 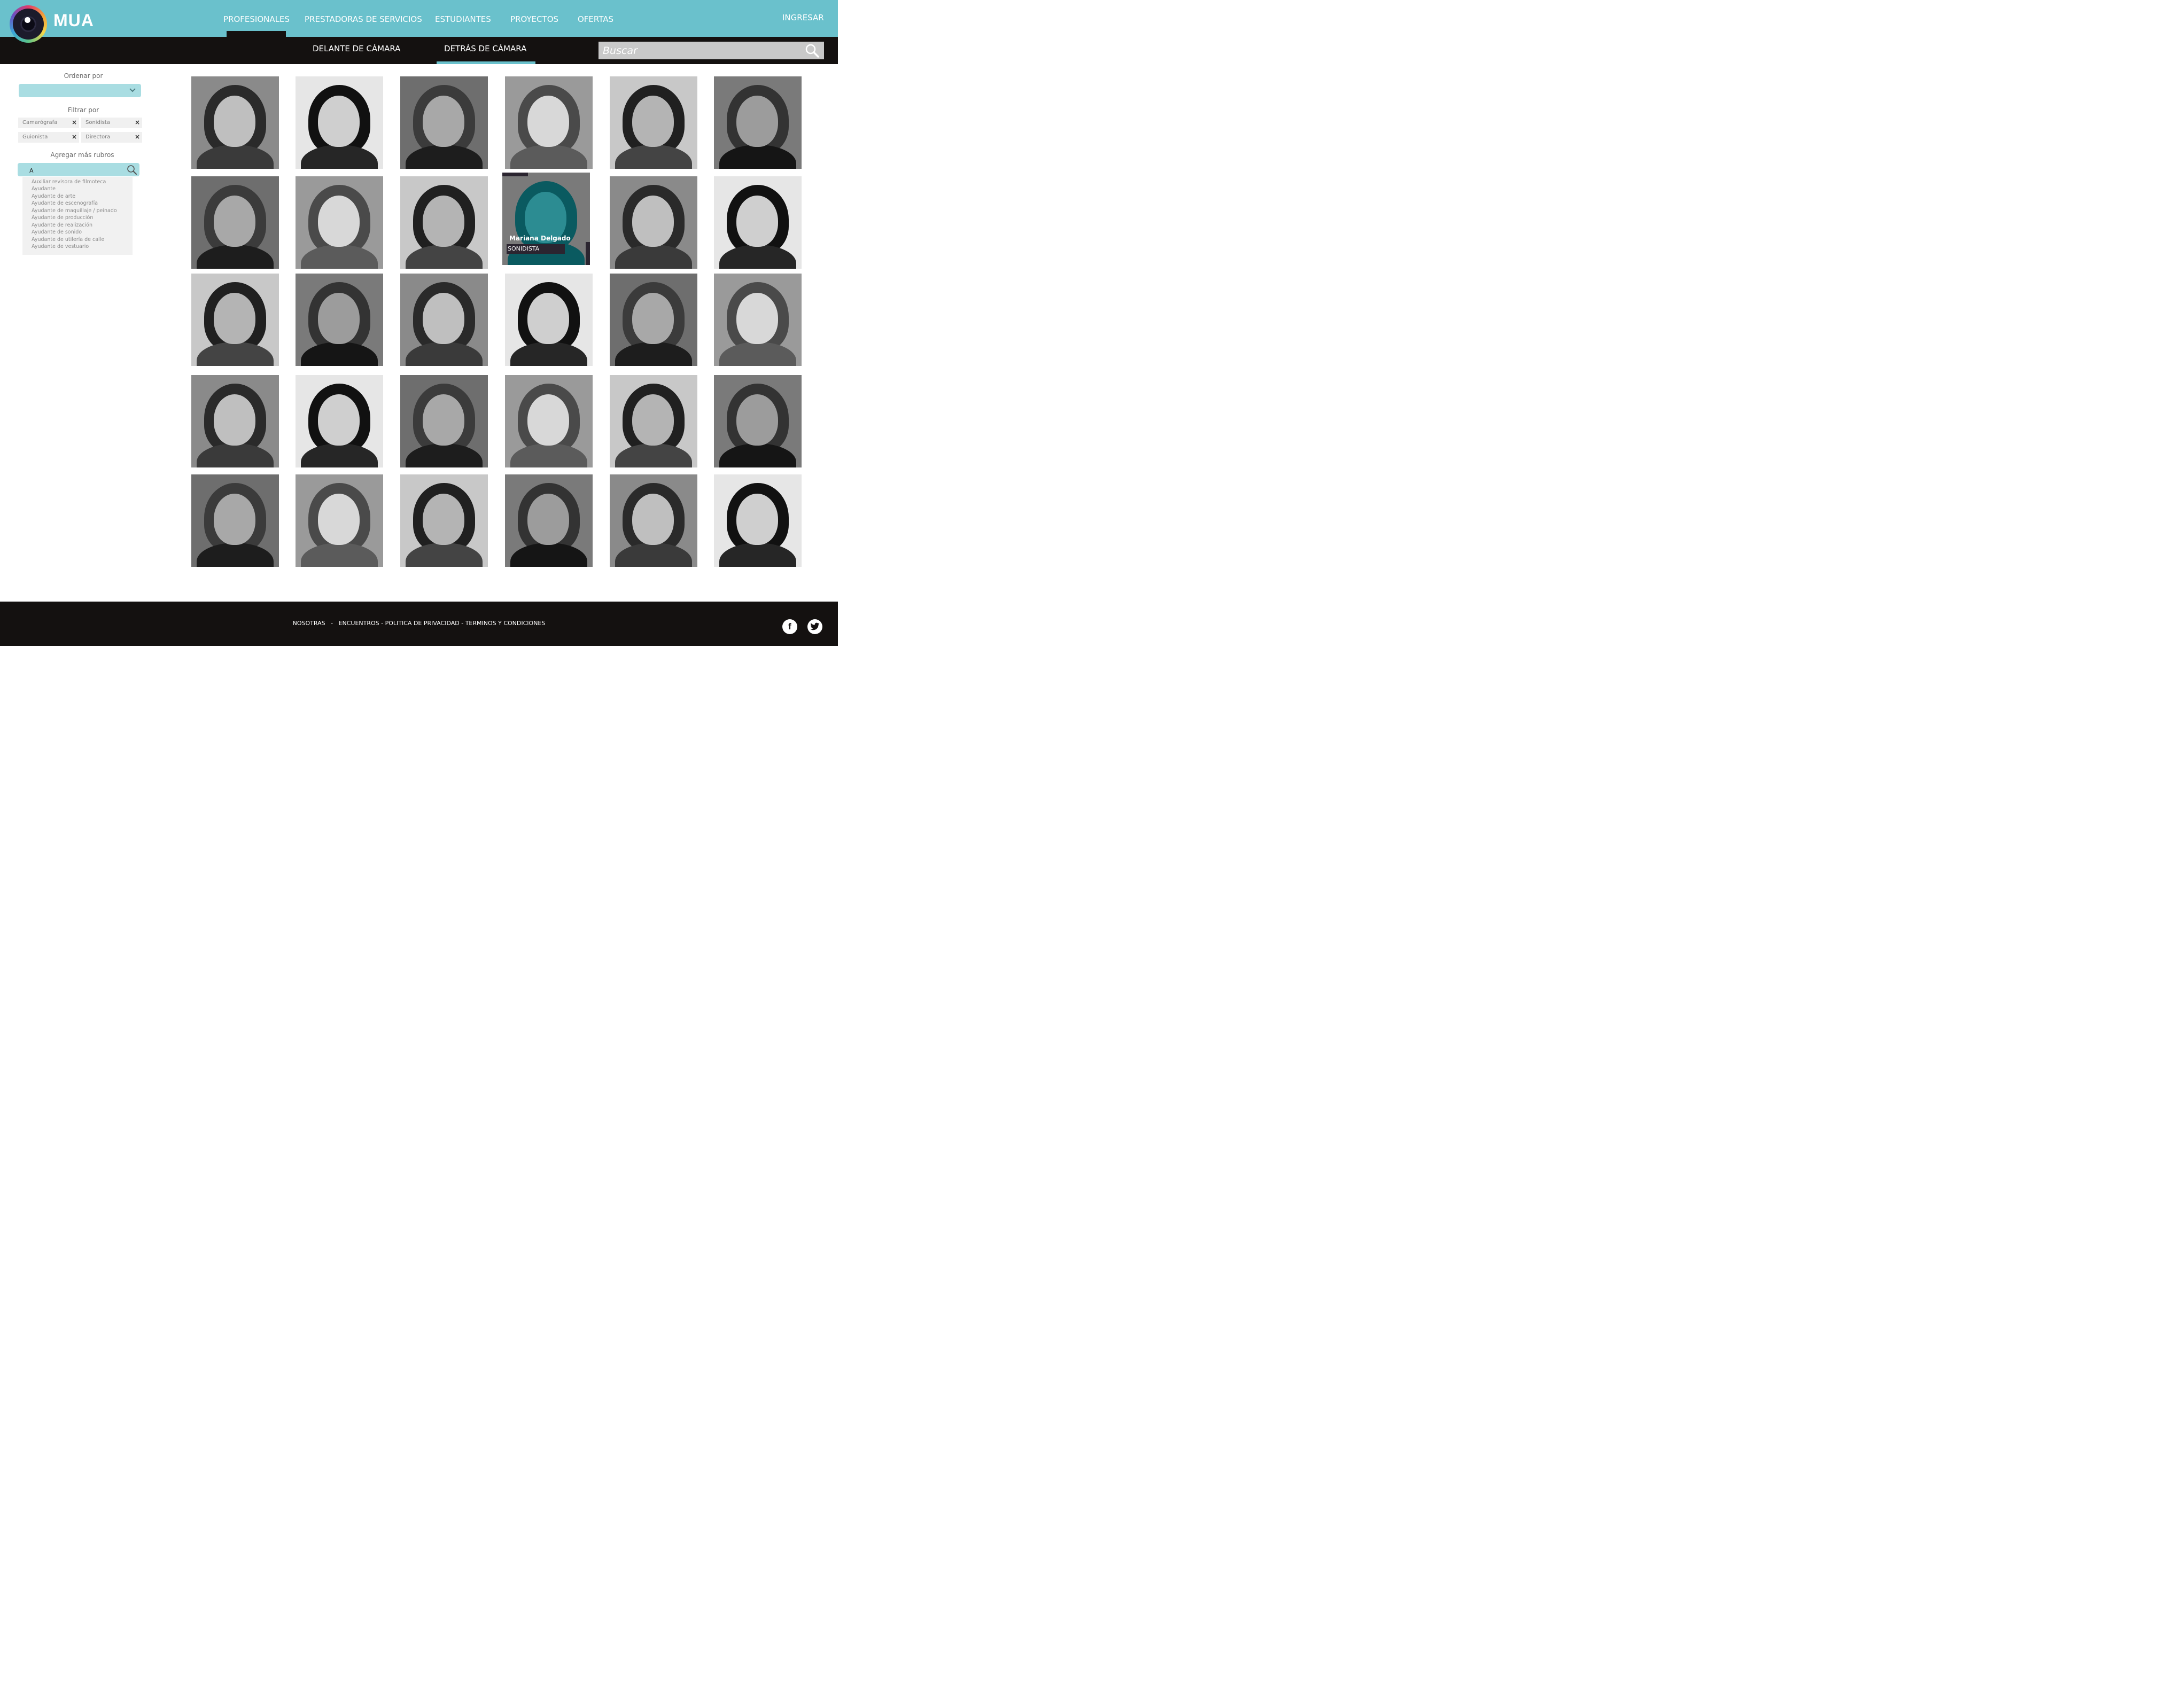 I want to click on mua-logo, so click(x=28, y=24).